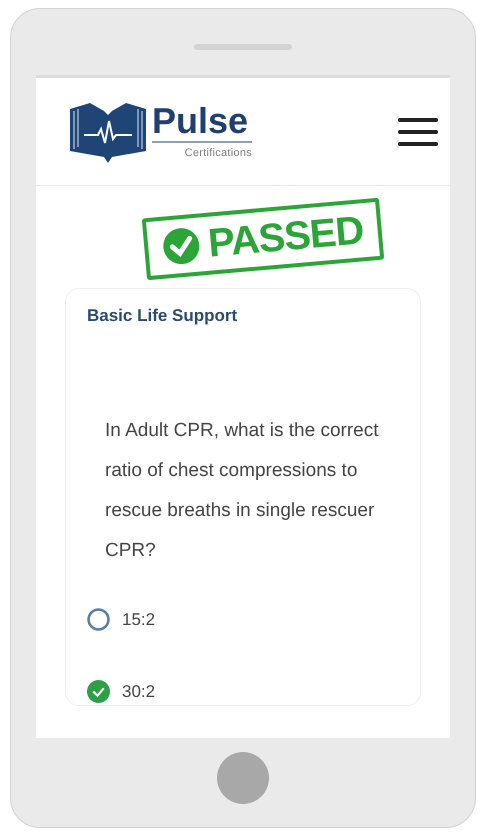 The width and height of the screenshot is (486, 834). Describe the element at coordinates (286, 237) in the screenshot. I see `stamp-text: PASSED` at that location.